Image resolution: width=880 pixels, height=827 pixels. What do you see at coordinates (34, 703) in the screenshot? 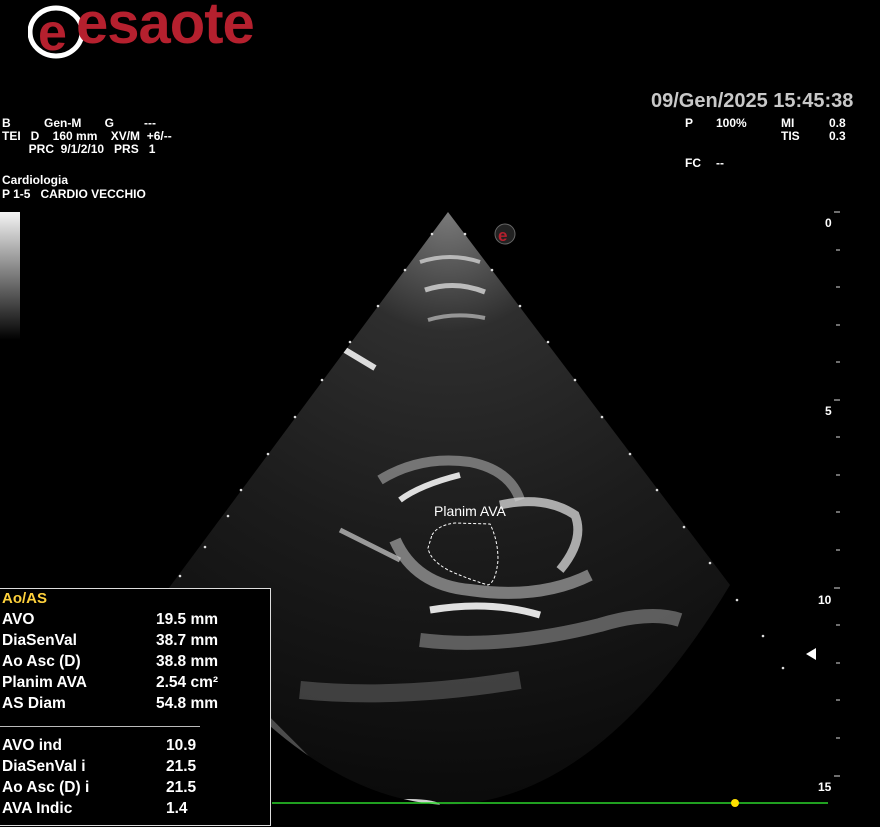
I see `measurement-name: AS Diam` at bounding box center [34, 703].